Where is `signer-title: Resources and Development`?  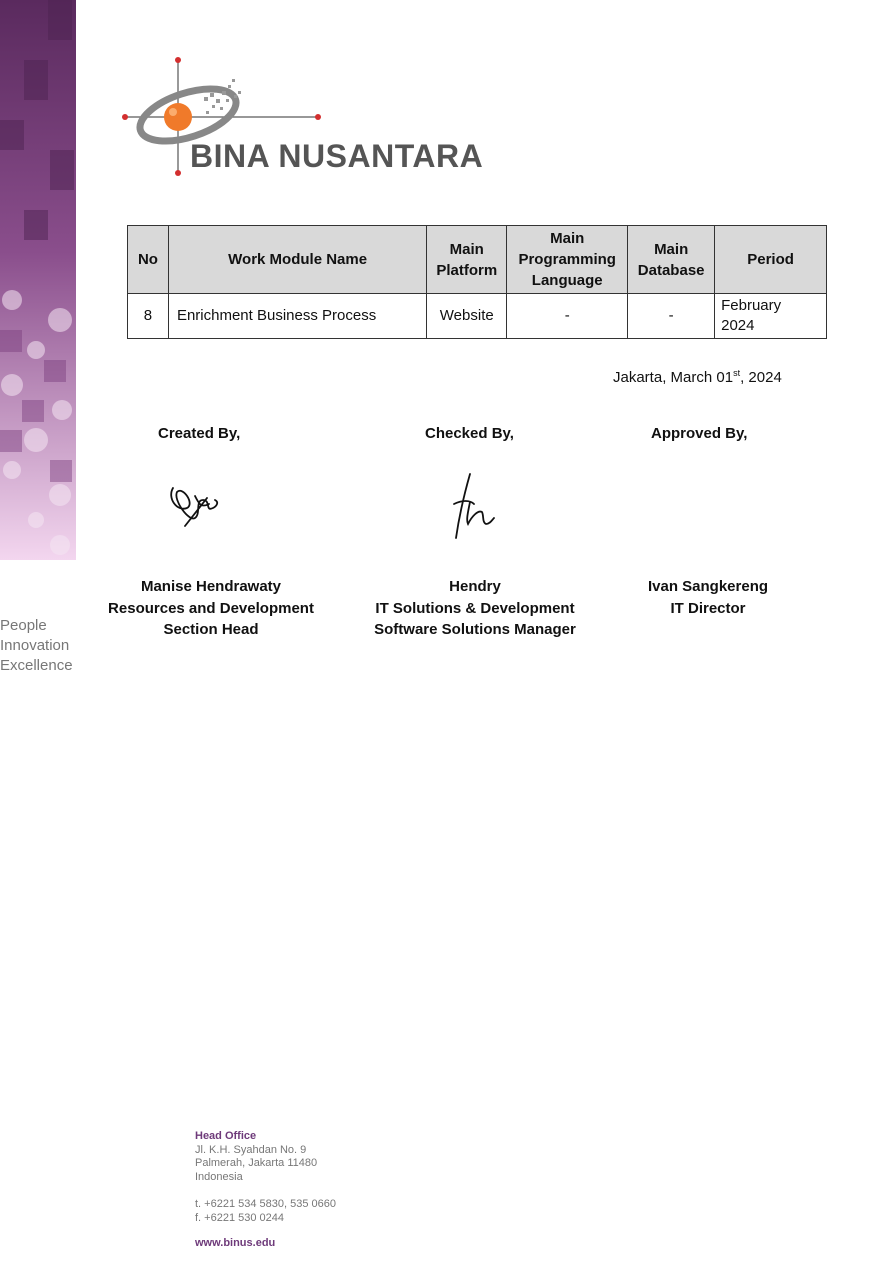
signer-title: Resources and Development is located at coordinates (211, 608).